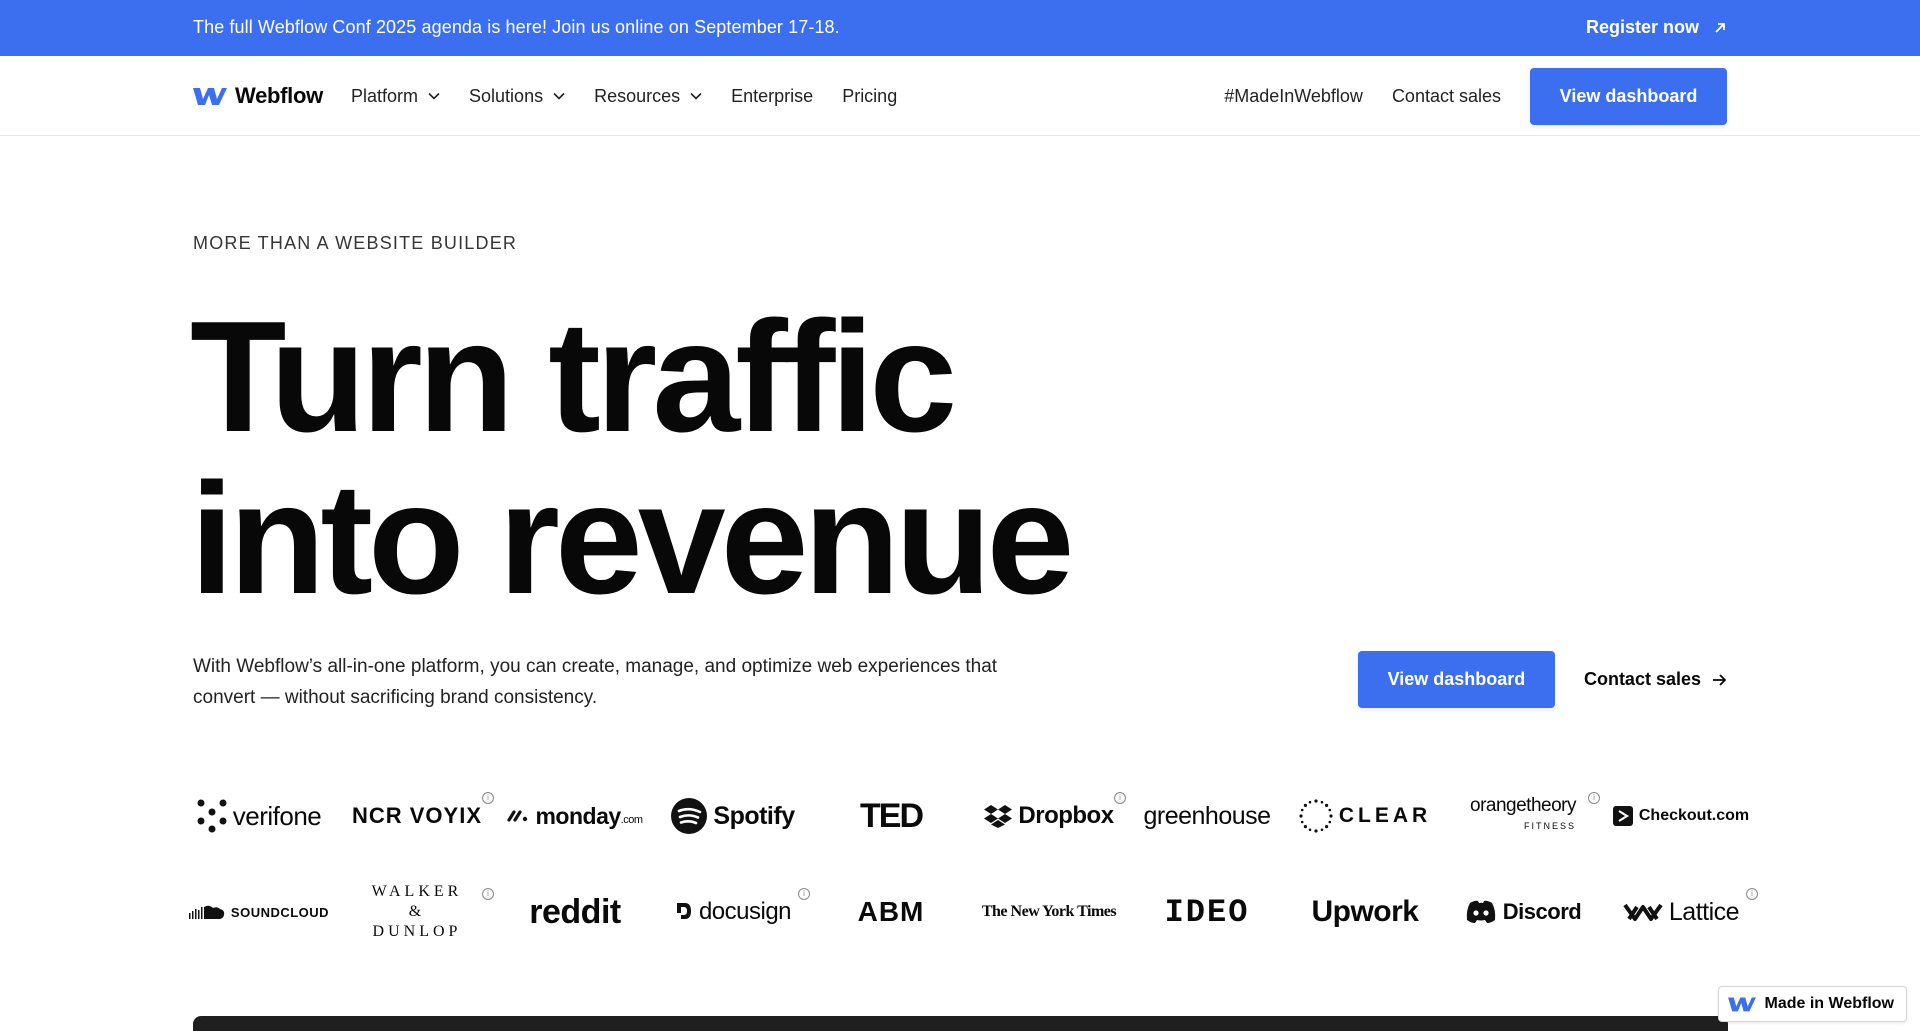 Image resolution: width=1920 pixels, height=1031 pixels. Describe the element at coordinates (1642, 27) in the screenshot. I see `register-now-label: Register now` at that location.